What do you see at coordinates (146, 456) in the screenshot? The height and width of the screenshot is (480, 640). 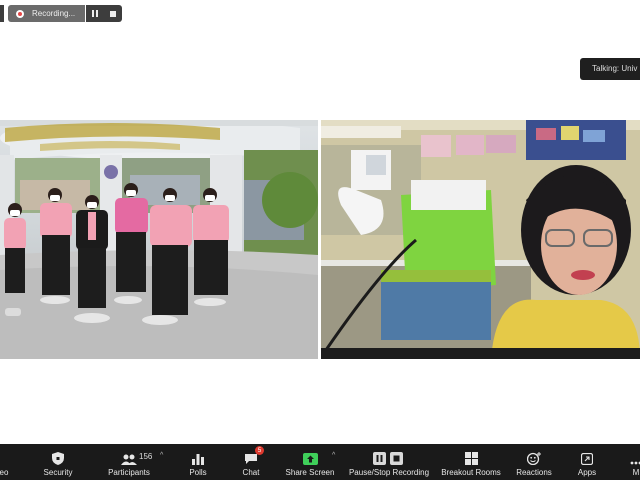 I see `participants-count: 156` at bounding box center [146, 456].